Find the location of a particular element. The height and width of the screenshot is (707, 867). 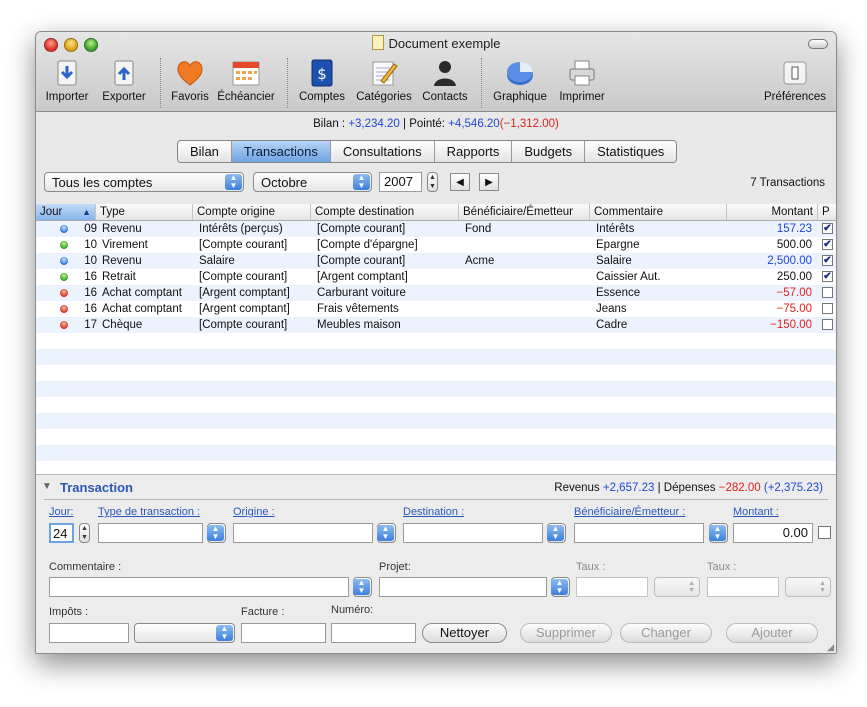

preferences-button: Préférences is located at coordinates (795, 80).